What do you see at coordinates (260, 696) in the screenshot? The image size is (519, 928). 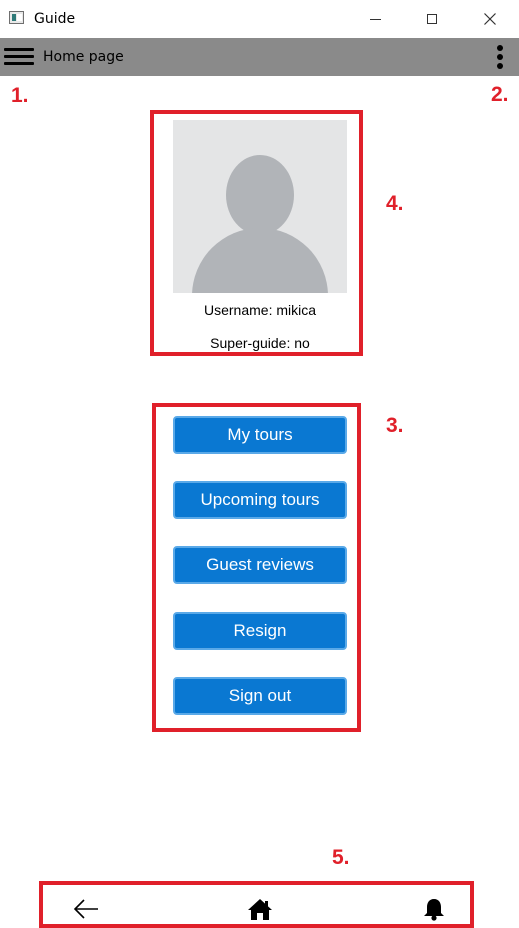 I see `sign-out-button: Sign out` at bounding box center [260, 696].